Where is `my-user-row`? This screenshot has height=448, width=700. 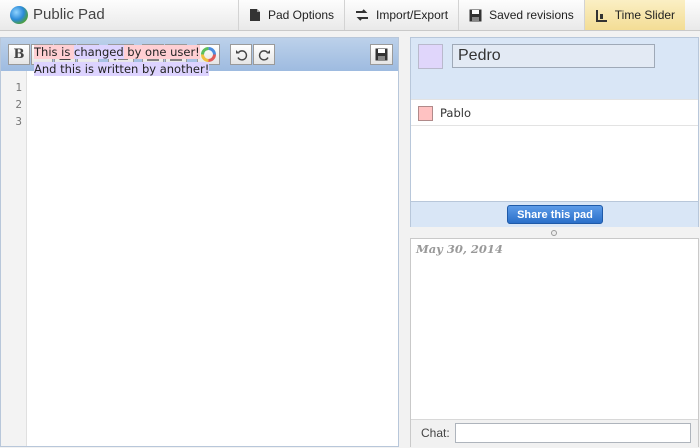
my-user-row is located at coordinates (554, 68).